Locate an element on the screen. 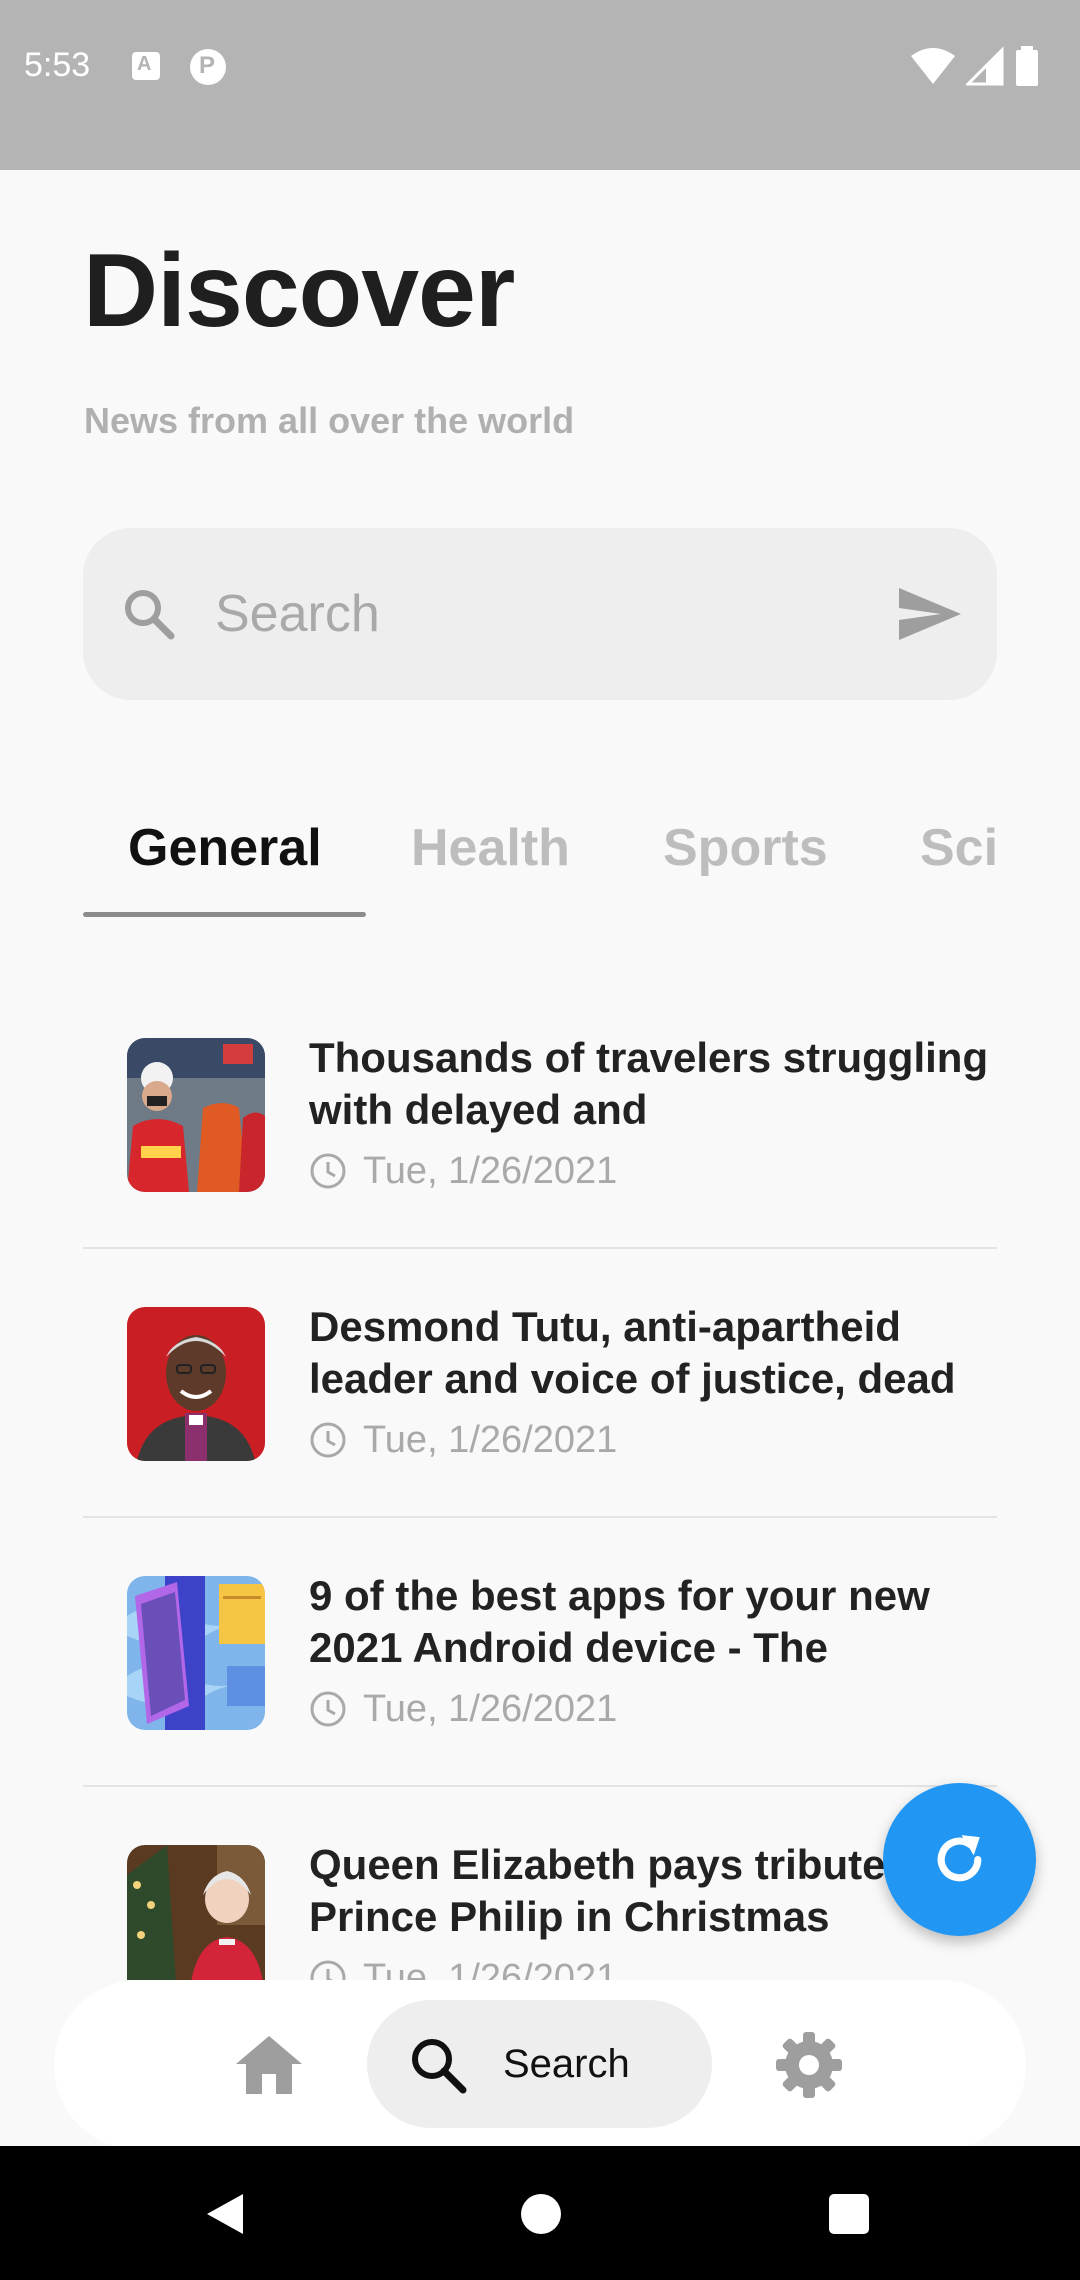 Image resolution: width=1080 pixels, height=2280 pixels. travelers-photo is located at coordinates (196, 1115).